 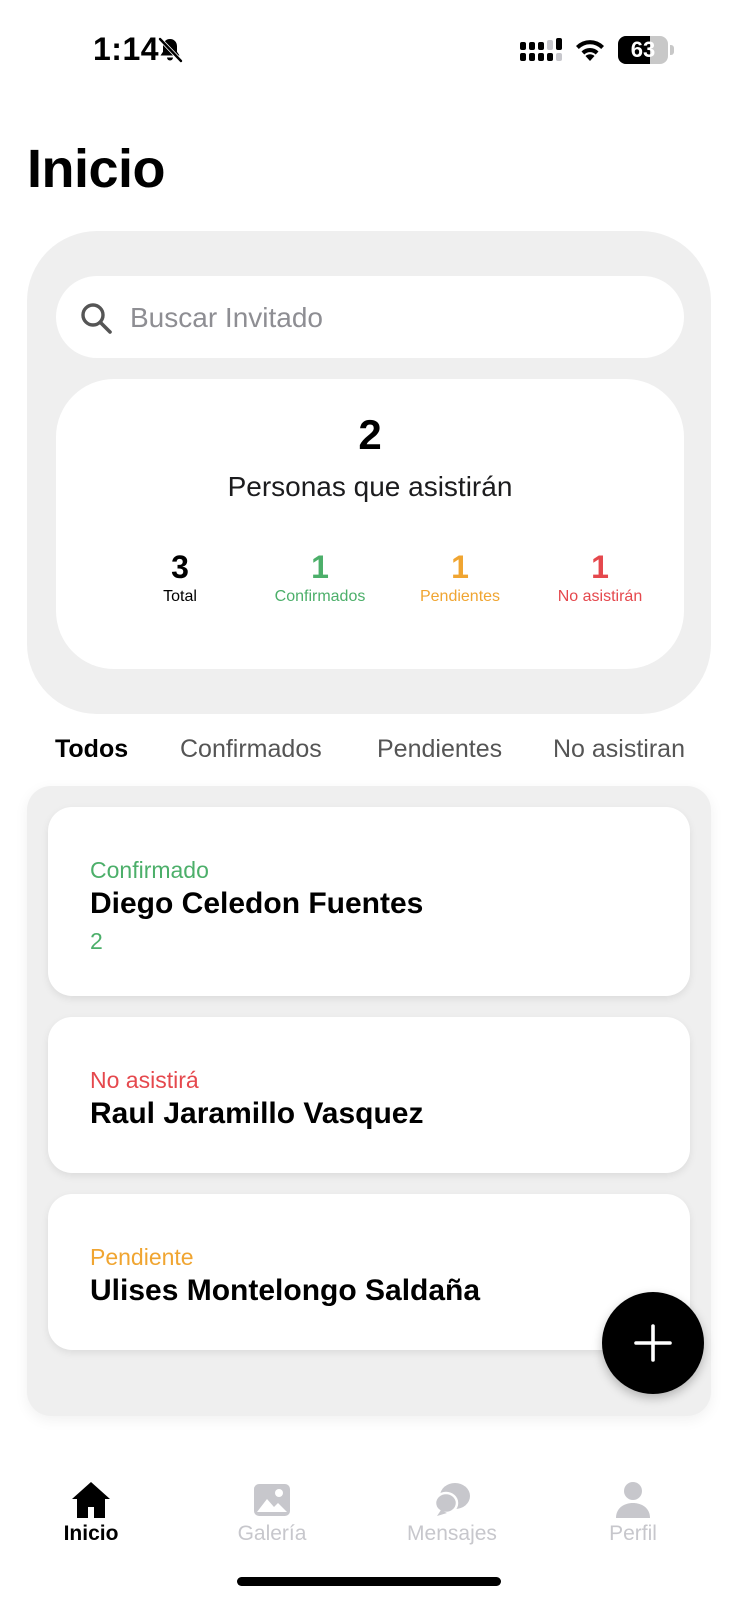 I want to click on nav-item-perfil: Perfil, so click(x=633, y=1515).